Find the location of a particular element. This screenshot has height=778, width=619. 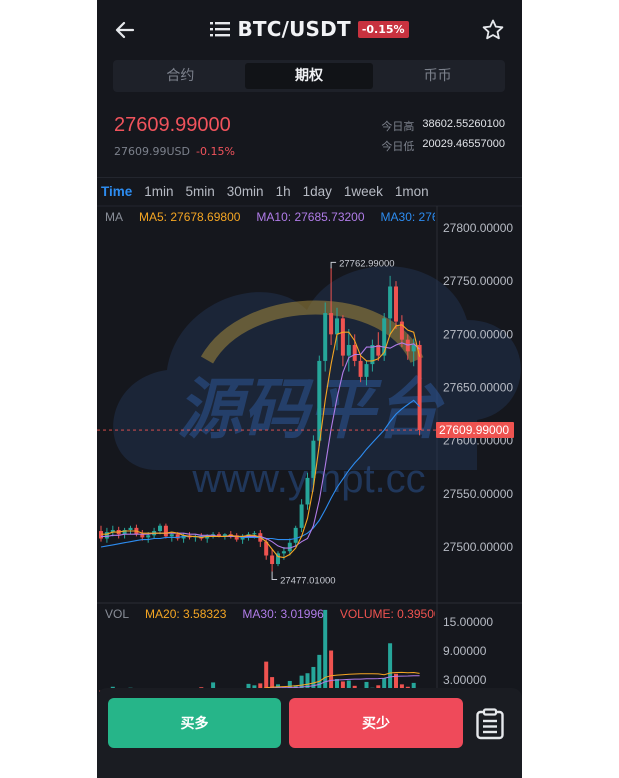

today-low-row: 今日低 20029.46557000 is located at coordinates (443, 146).